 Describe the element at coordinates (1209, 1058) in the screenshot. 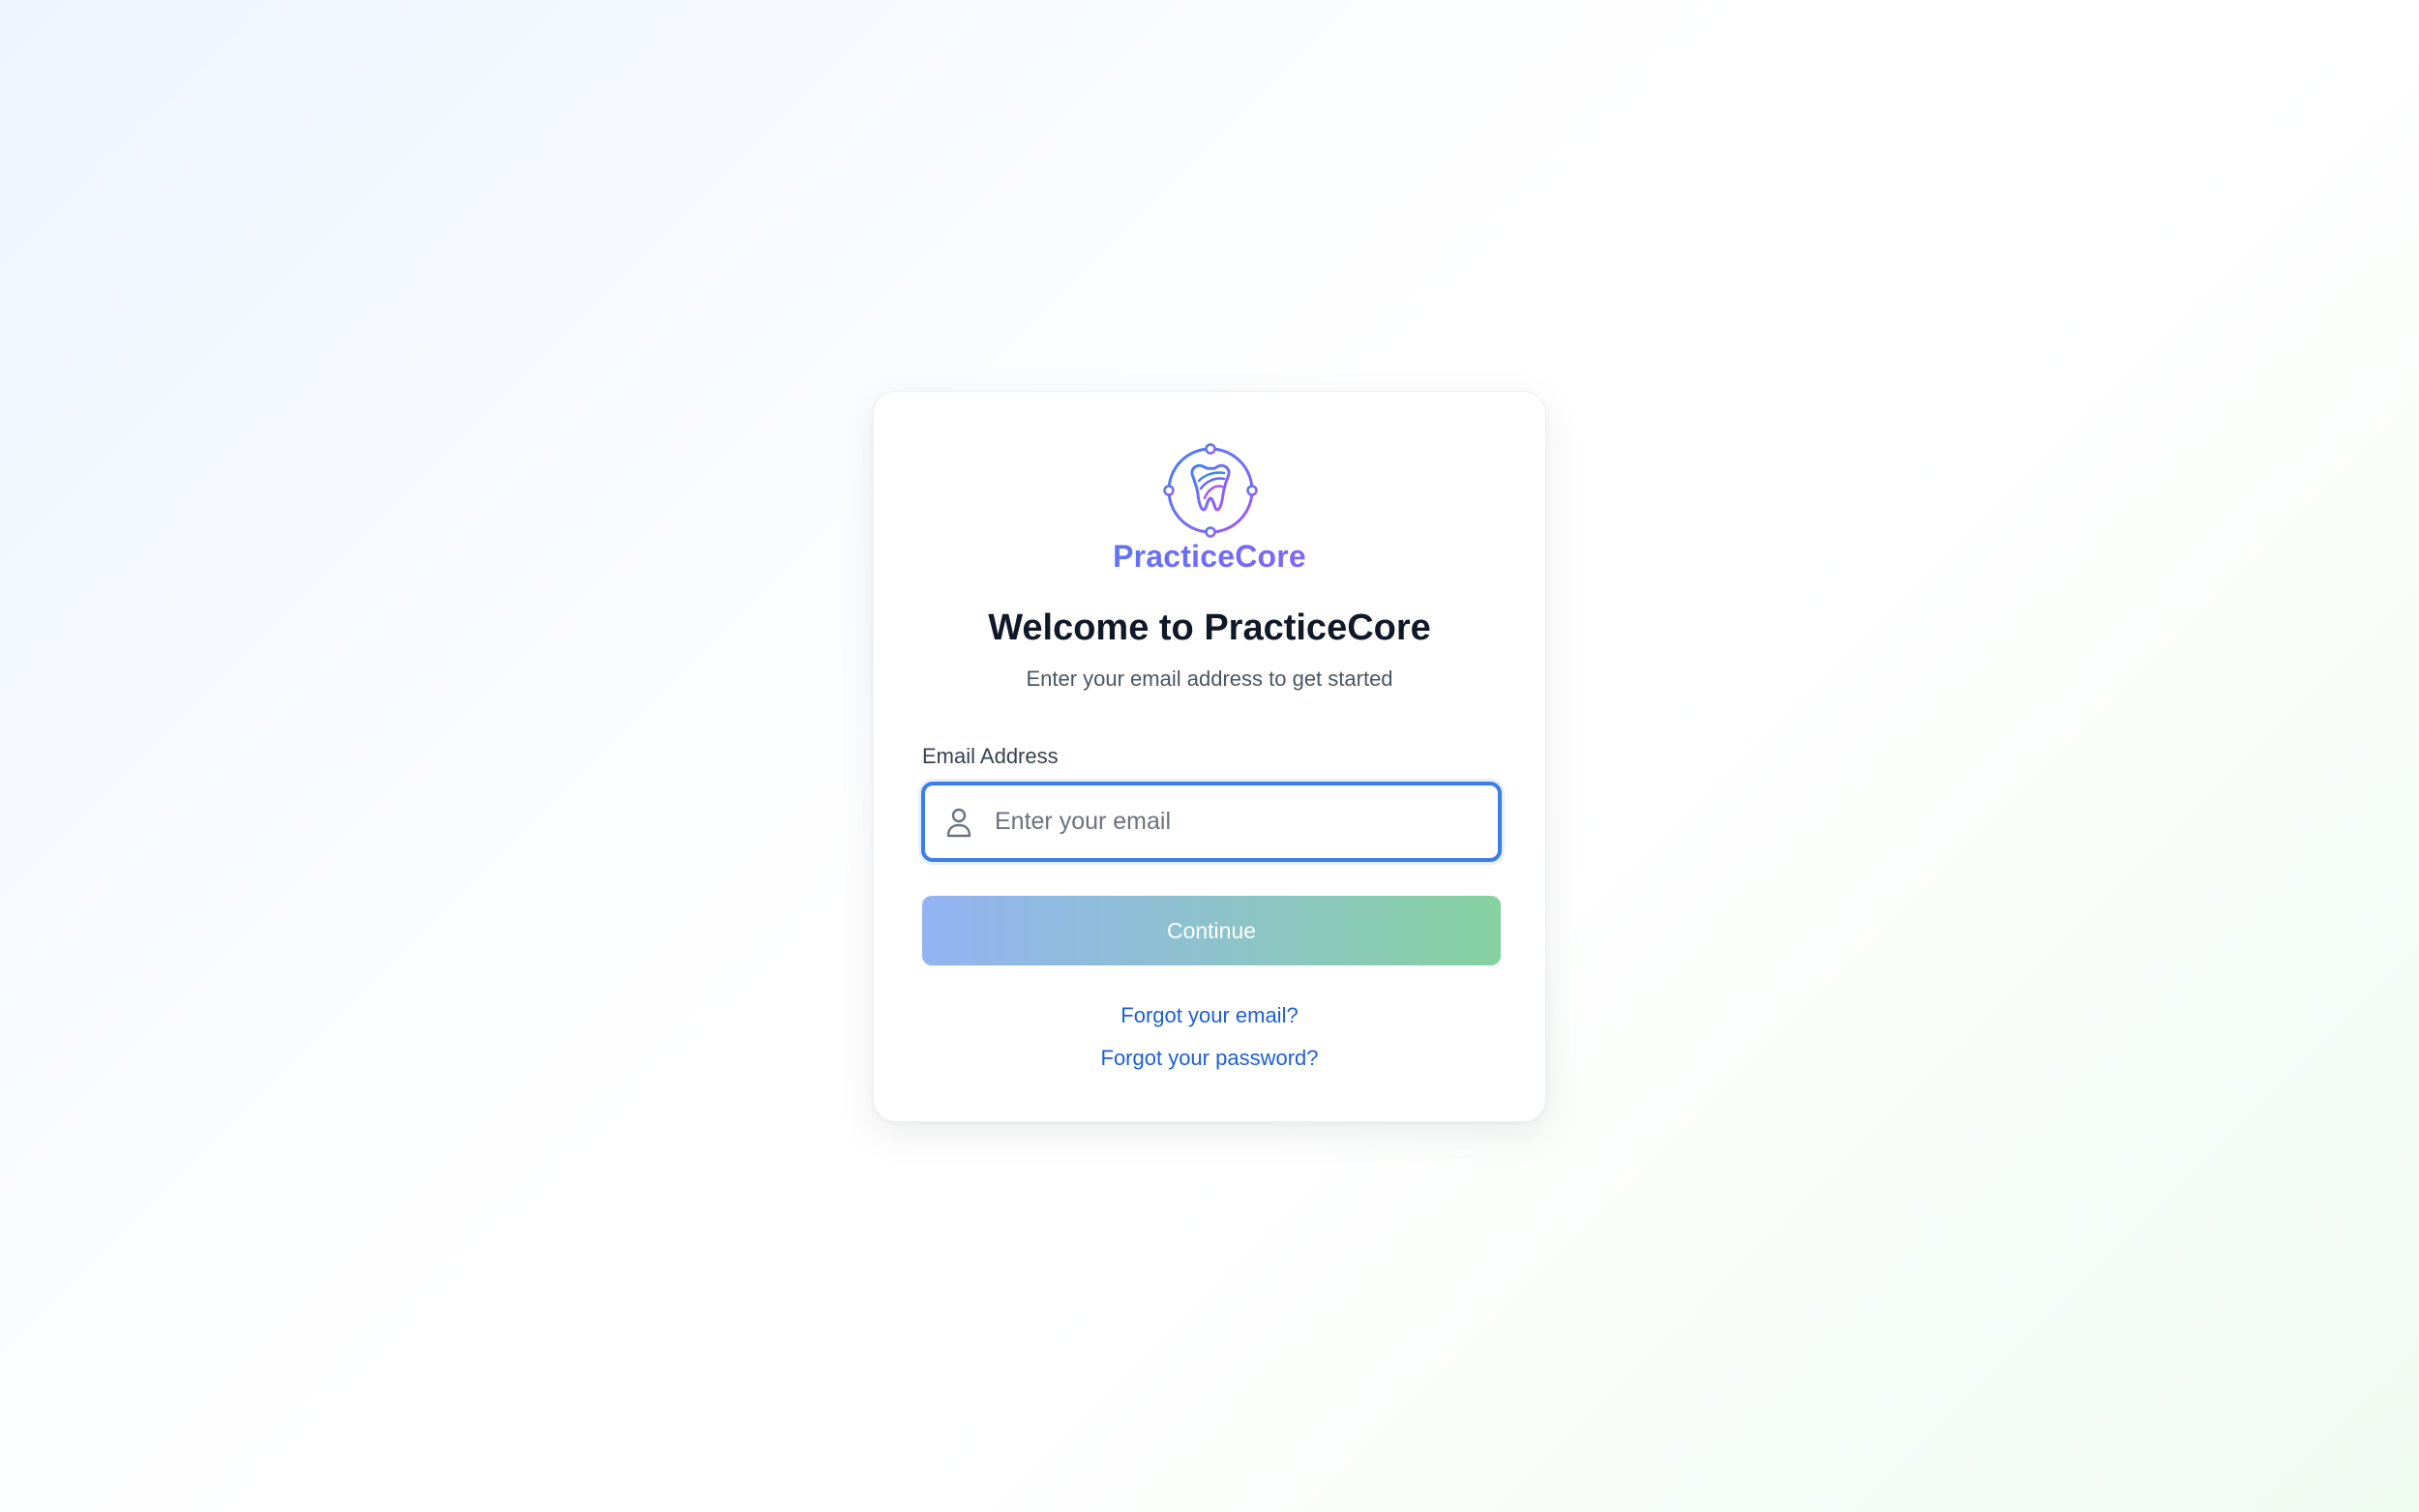

I see `forgot-password-link: Forgot your password?` at that location.